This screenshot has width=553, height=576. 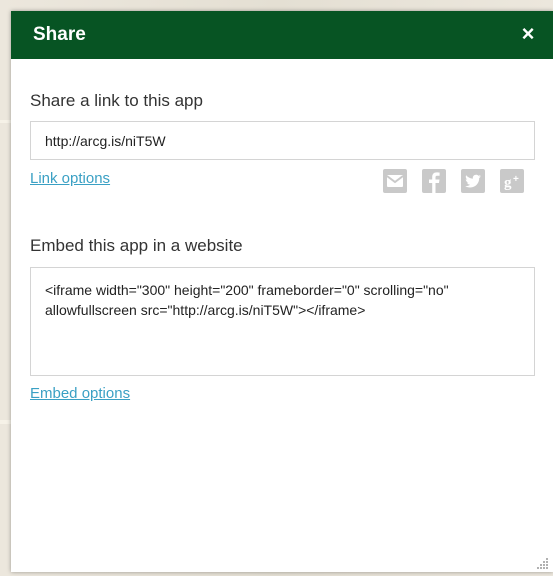 What do you see at coordinates (543, 562) in the screenshot?
I see `resize-handle-icon` at bounding box center [543, 562].